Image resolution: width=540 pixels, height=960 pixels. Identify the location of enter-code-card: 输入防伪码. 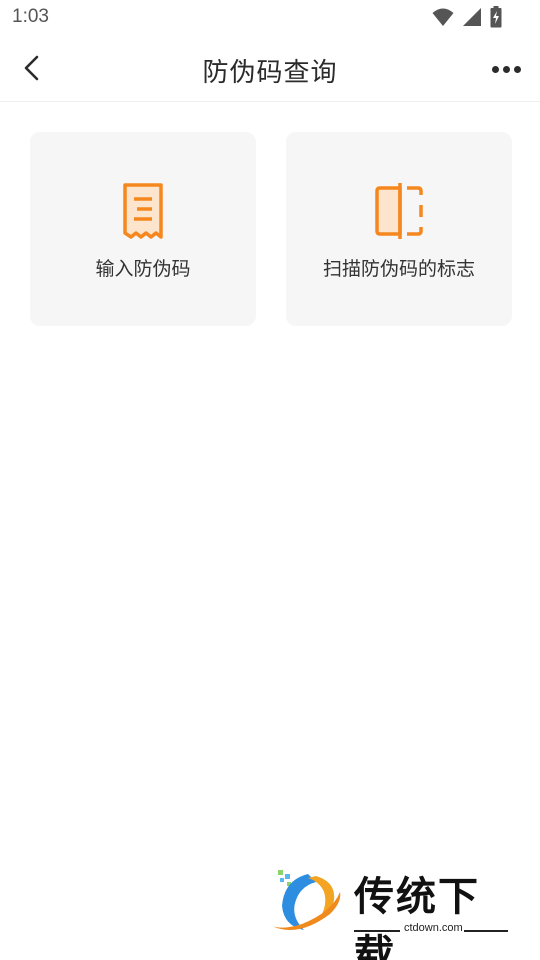
(143, 229).